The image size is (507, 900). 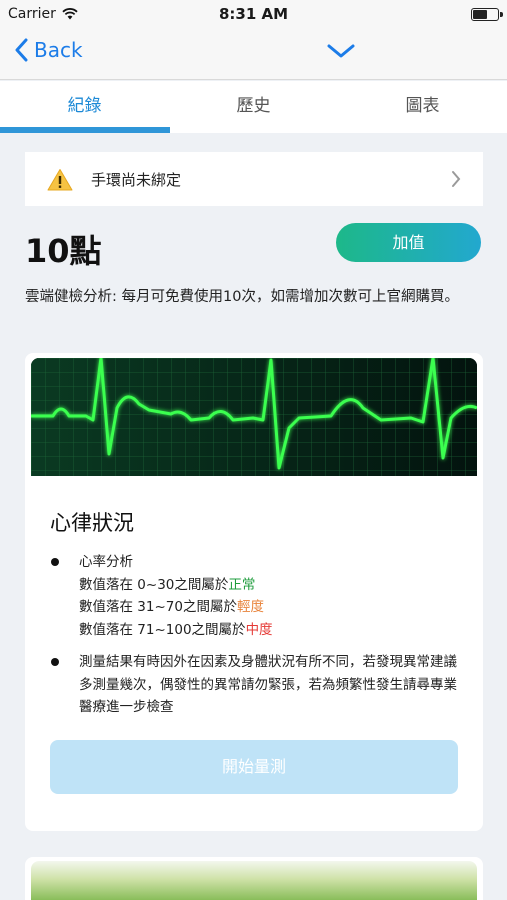 What do you see at coordinates (154, 584) in the screenshot?
I see `range-text: 數值落在 0~30之間屬於` at bounding box center [154, 584].